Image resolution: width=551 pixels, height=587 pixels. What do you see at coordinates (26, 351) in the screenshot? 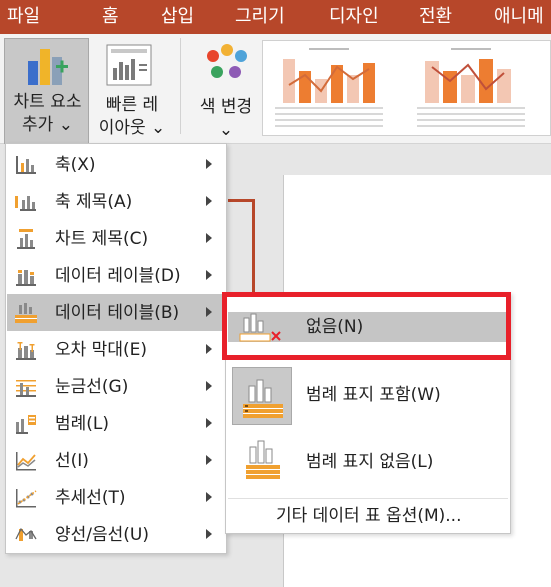
I see `error-bars-icon` at bounding box center [26, 351].